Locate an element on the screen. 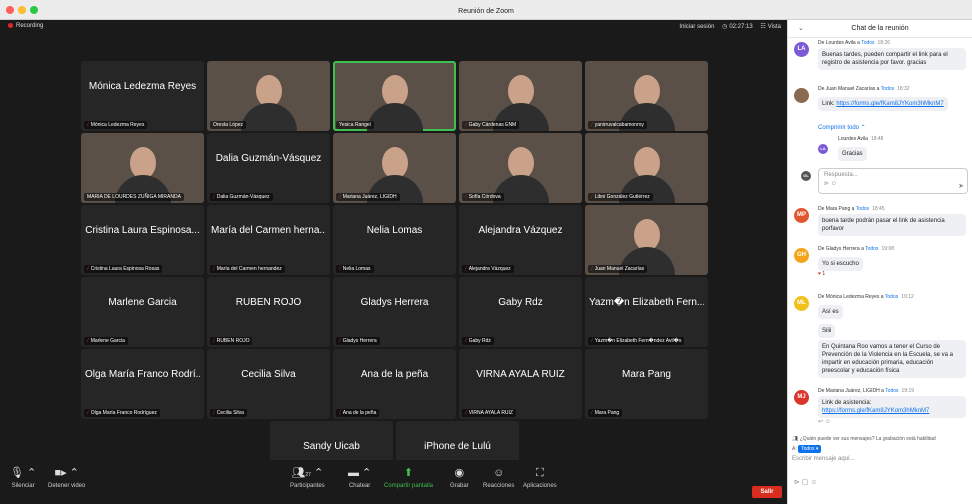 Image resolution: width=972 pixels, height=504 pixels. reply-input: GL Respuesta... ⊳ ☺ ➤ is located at coordinates (884, 181).